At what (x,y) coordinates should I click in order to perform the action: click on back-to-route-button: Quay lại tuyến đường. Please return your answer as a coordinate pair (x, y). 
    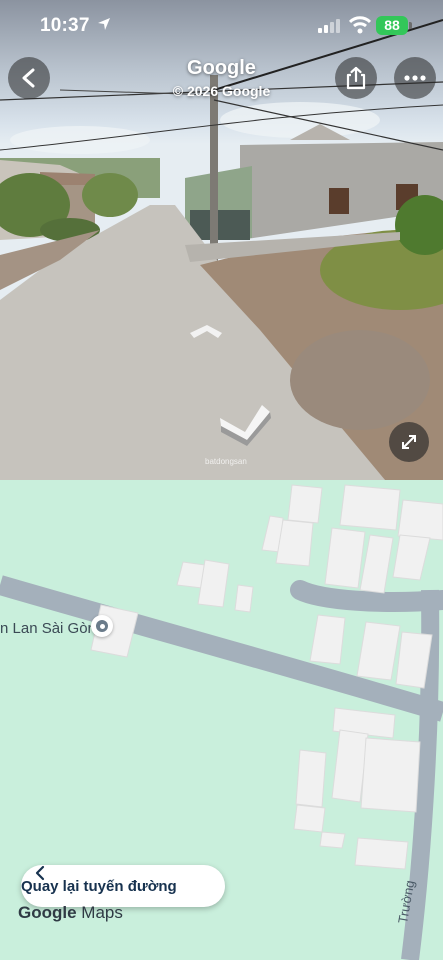
    Looking at the image, I should click on (123, 886).